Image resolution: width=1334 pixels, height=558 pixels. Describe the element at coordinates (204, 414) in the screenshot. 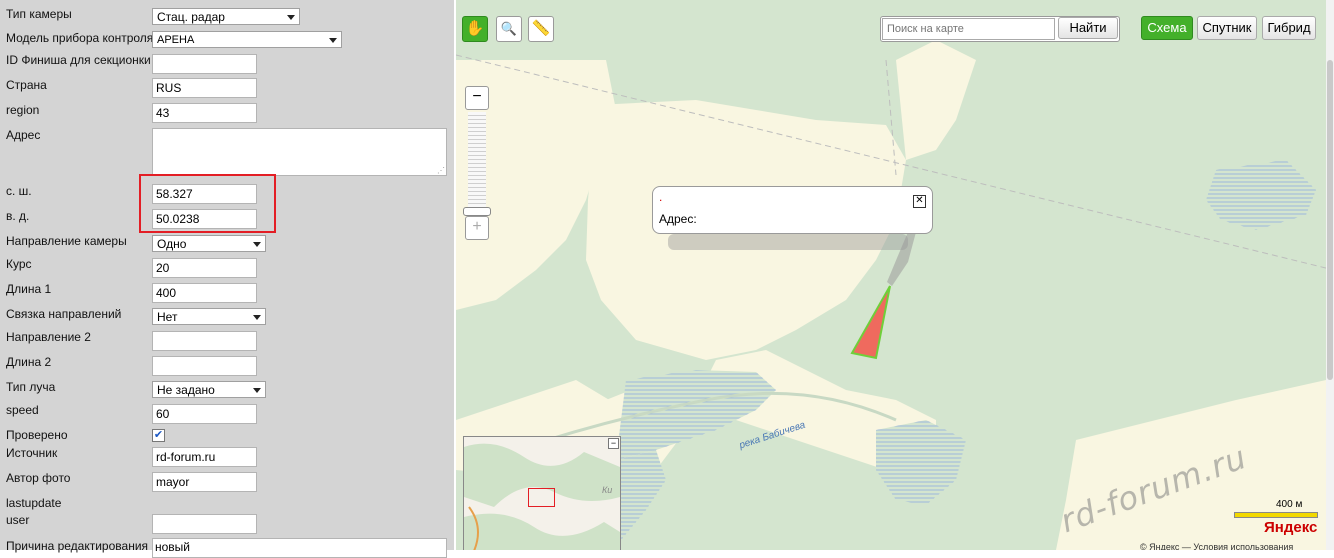

I see `speed-input: 60` at that location.